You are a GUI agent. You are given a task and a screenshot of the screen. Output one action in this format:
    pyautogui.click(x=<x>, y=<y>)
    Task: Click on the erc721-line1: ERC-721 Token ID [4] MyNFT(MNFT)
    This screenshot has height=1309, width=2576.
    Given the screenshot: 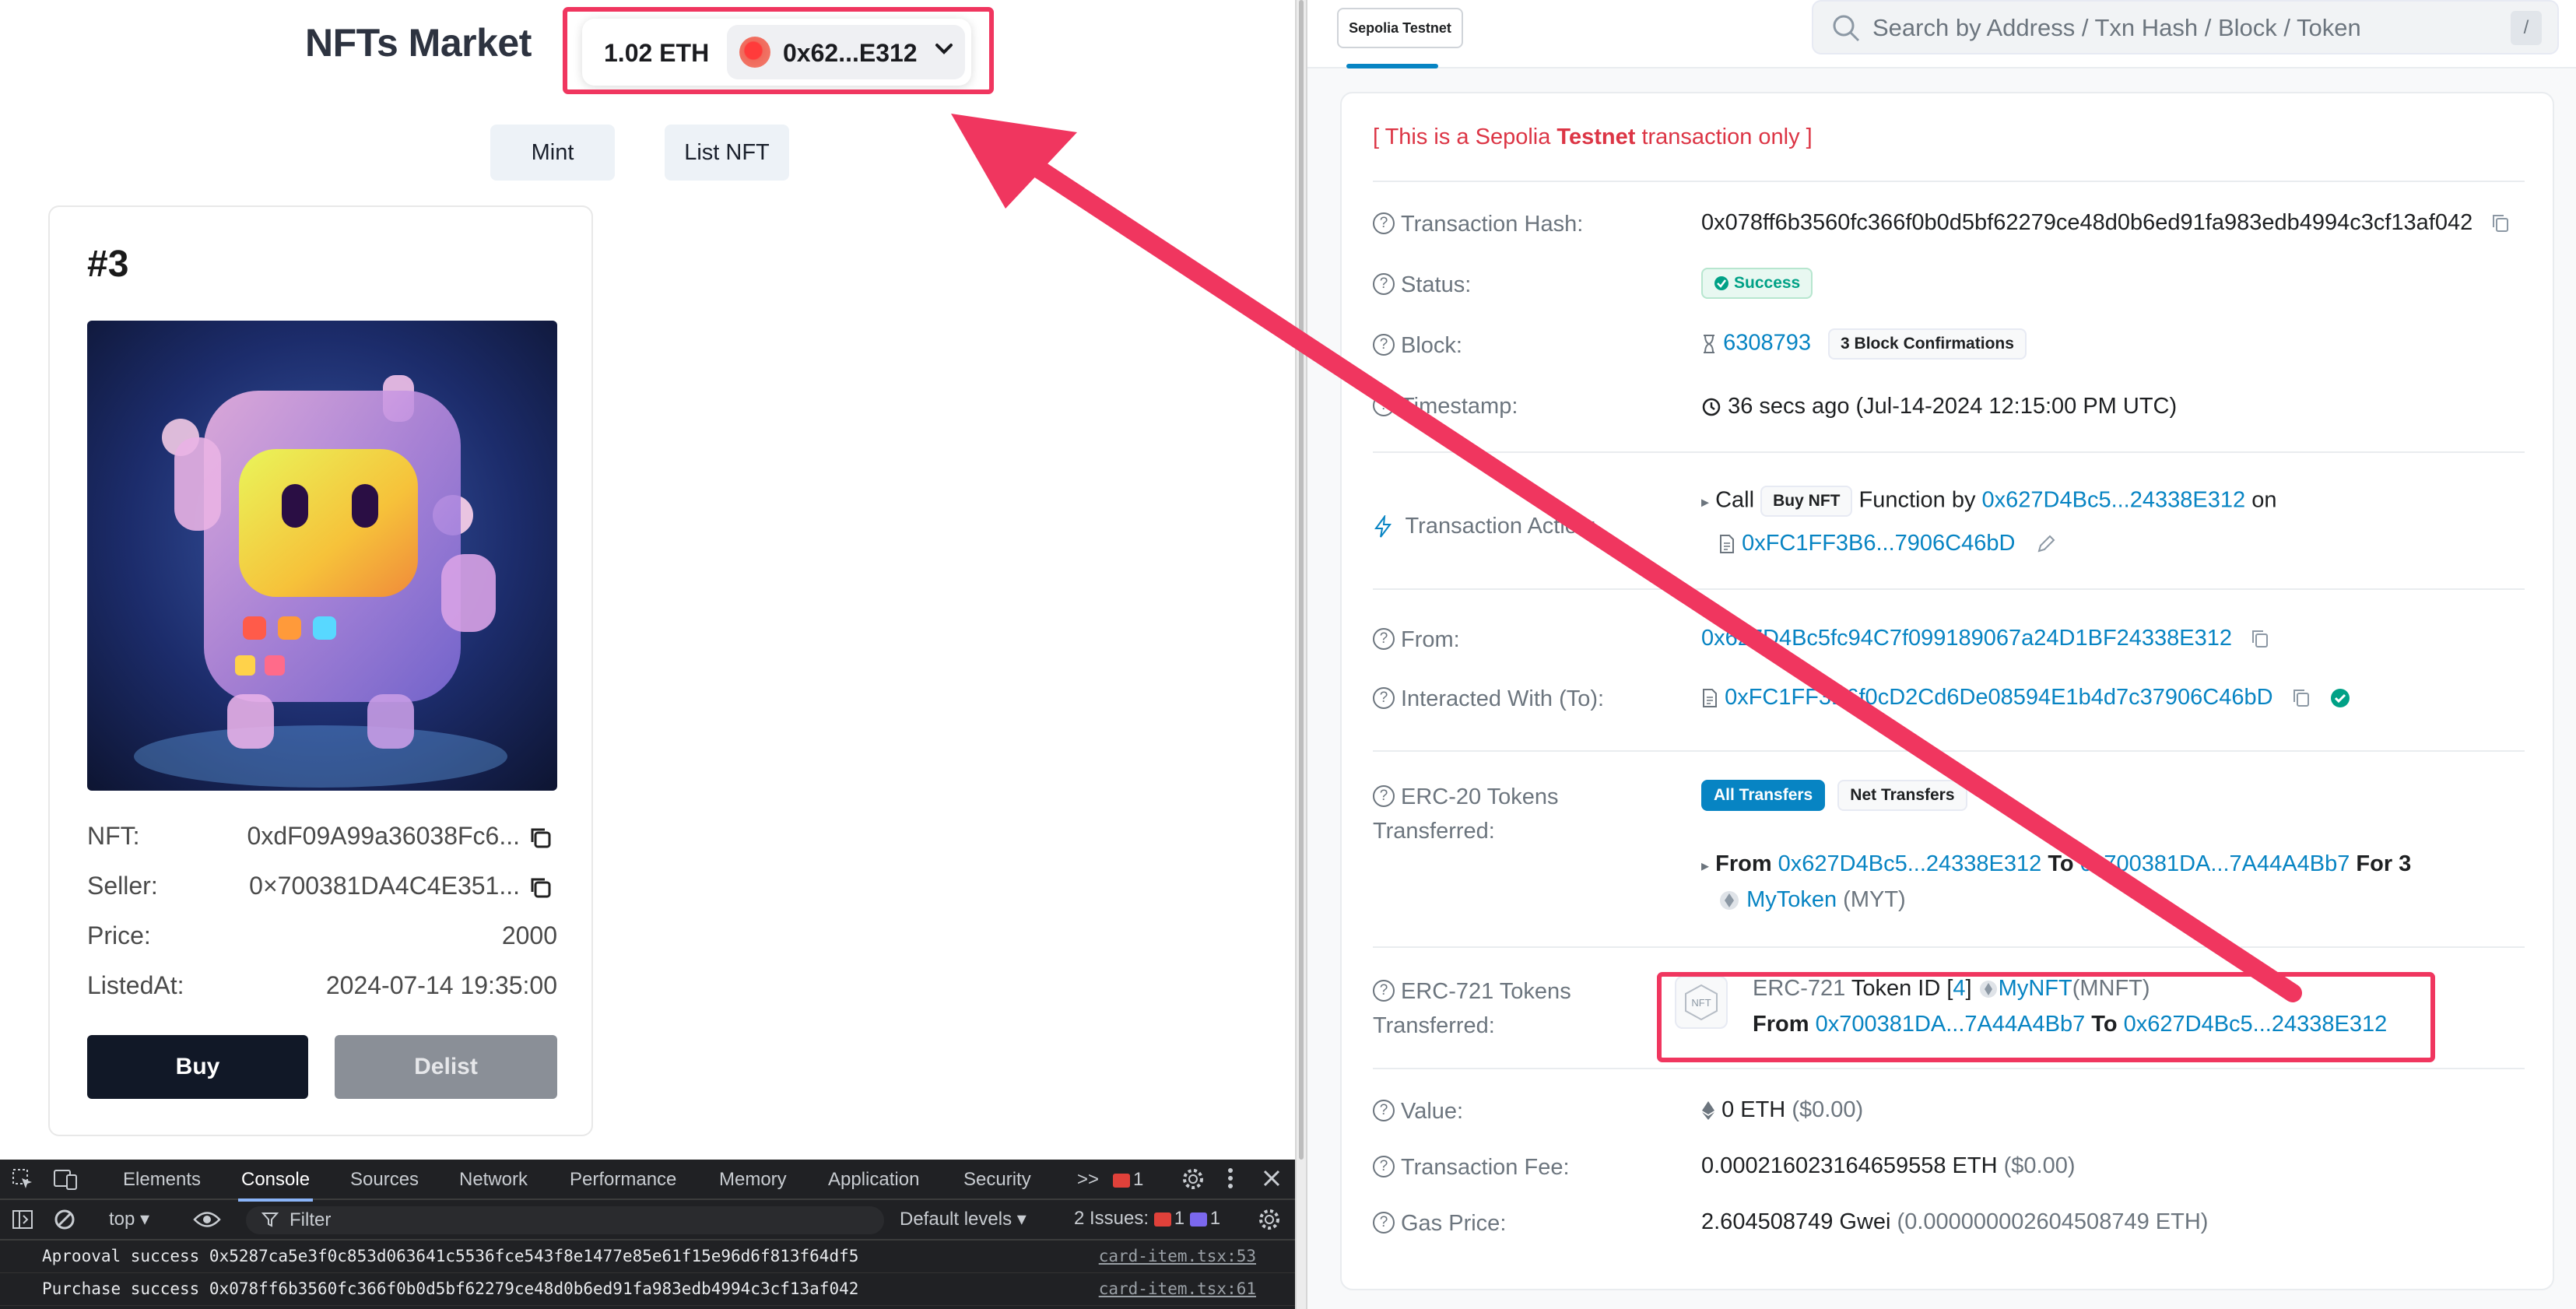 What is the action you would take?
    pyautogui.click(x=1952, y=989)
    